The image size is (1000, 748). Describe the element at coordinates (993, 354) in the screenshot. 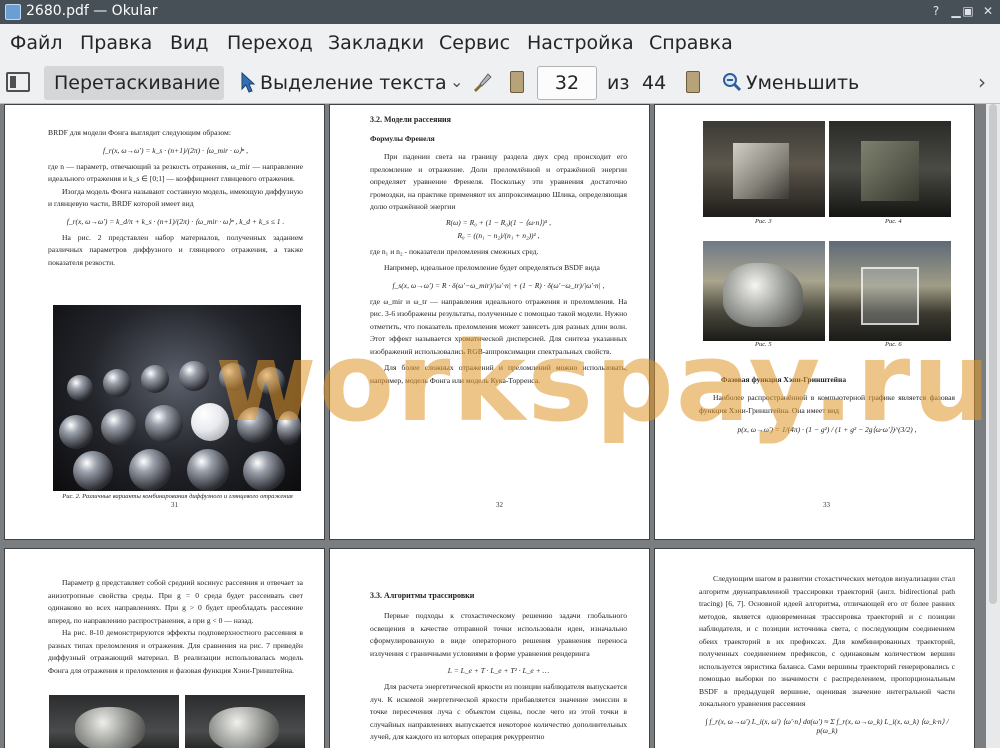

I see `scrollbar-thumb` at that location.